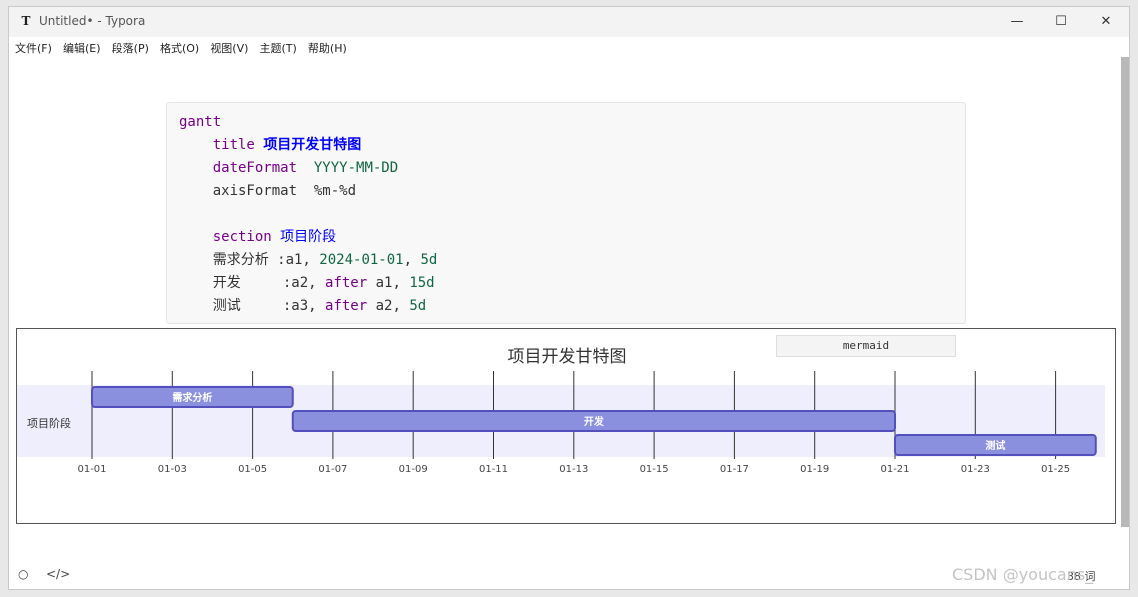 Image resolution: width=1138 pixels, height=597 pixels. What do you see at coordinates (278, 48) in the screenshot?
I see `menu-theme: 主题(T)` at bounding box center [278, 48].